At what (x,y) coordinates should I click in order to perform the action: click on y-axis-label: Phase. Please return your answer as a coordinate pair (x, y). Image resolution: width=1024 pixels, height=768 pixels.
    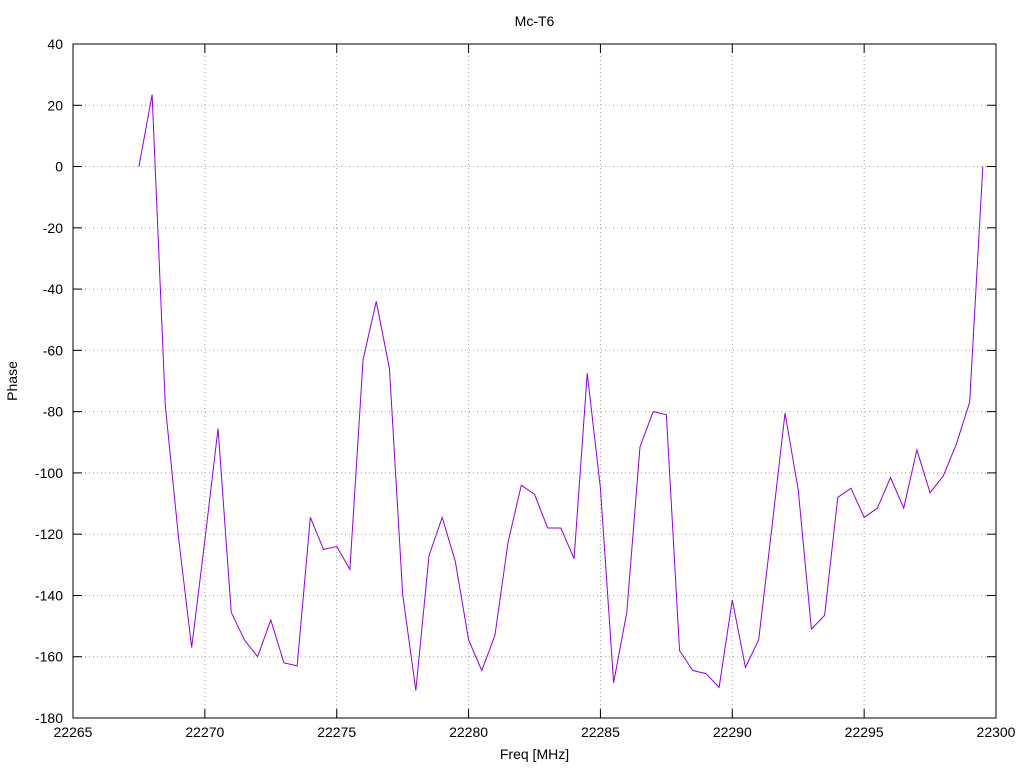
    Looking at the image, I should click on (12, 381).